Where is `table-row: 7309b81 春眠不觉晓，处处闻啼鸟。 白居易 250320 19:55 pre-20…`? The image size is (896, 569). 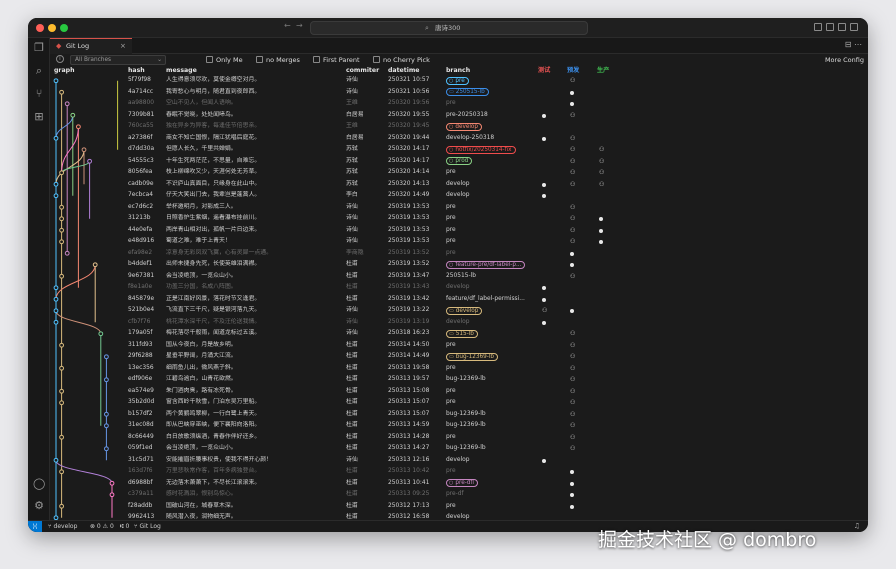
table-row: 7309b81 春眠不觉晓，处处闻啼鸟。 白居易 250320 19:55 pre-20… is located at coordinates (459, 116).